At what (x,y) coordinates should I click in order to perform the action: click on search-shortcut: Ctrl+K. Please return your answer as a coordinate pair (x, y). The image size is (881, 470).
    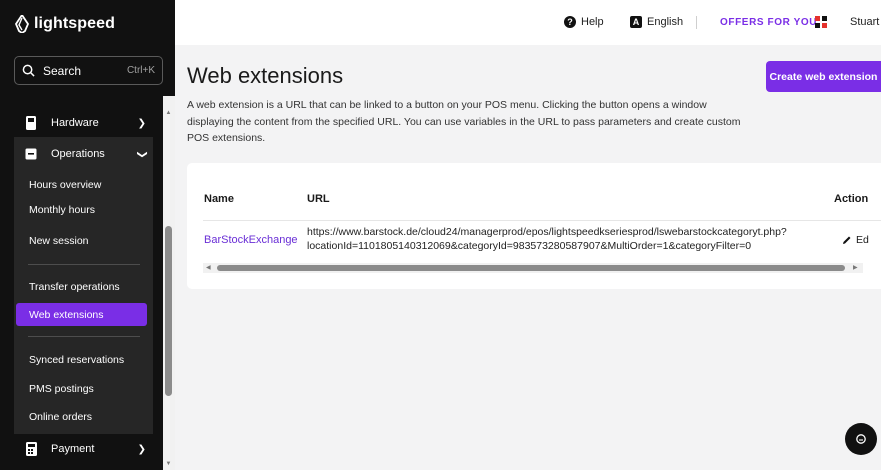
    Looking at the image, I should click on (140, 70).